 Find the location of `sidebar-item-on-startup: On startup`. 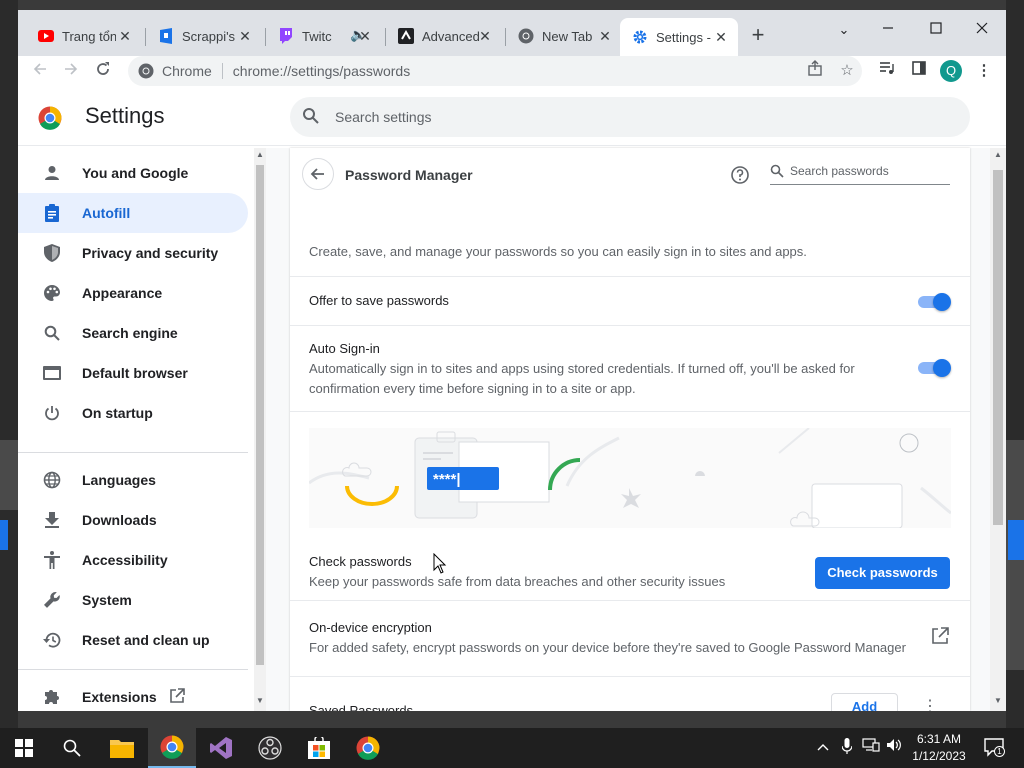

sidebar-item-on-startup: On startup is located at coordinates (133, 413).